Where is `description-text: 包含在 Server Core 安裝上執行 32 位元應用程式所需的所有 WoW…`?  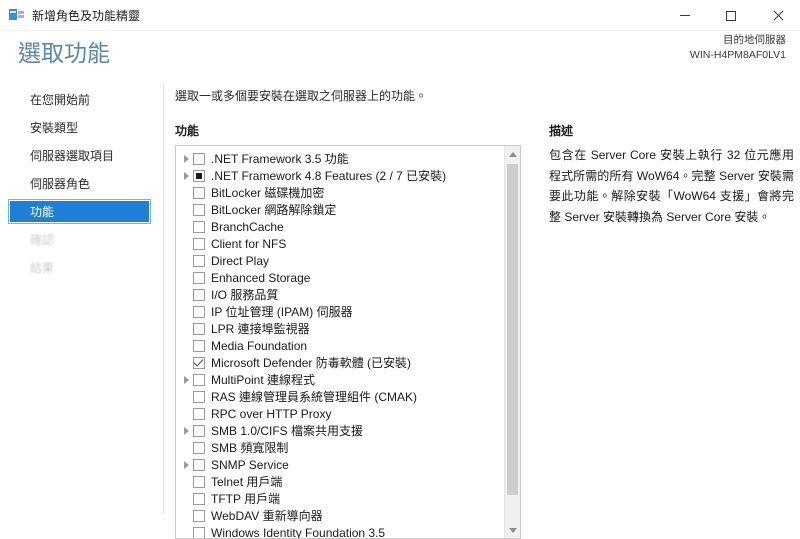
description-text: 包含在 Server Core 安裝上執行 32 位元應用程式所需的所有 WoW… is located at coordinates (671, 186).